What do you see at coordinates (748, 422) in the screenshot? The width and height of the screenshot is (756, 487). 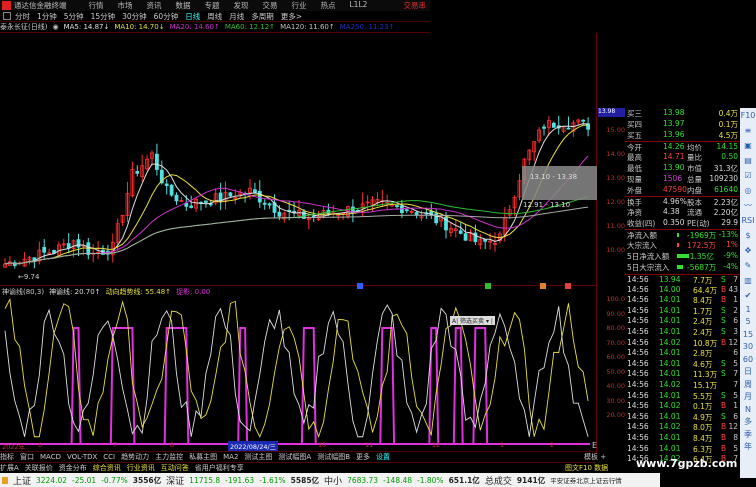 I see `side-toolbar-icon: 多` at bounding box center [748, 422].